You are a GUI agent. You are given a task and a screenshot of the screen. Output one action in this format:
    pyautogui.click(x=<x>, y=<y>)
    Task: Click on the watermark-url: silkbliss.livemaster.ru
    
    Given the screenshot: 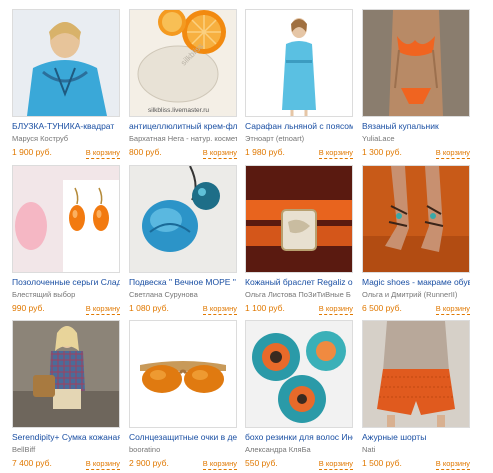 What is the action you would take?
    pyautogui.click(x=178, y=110)
    